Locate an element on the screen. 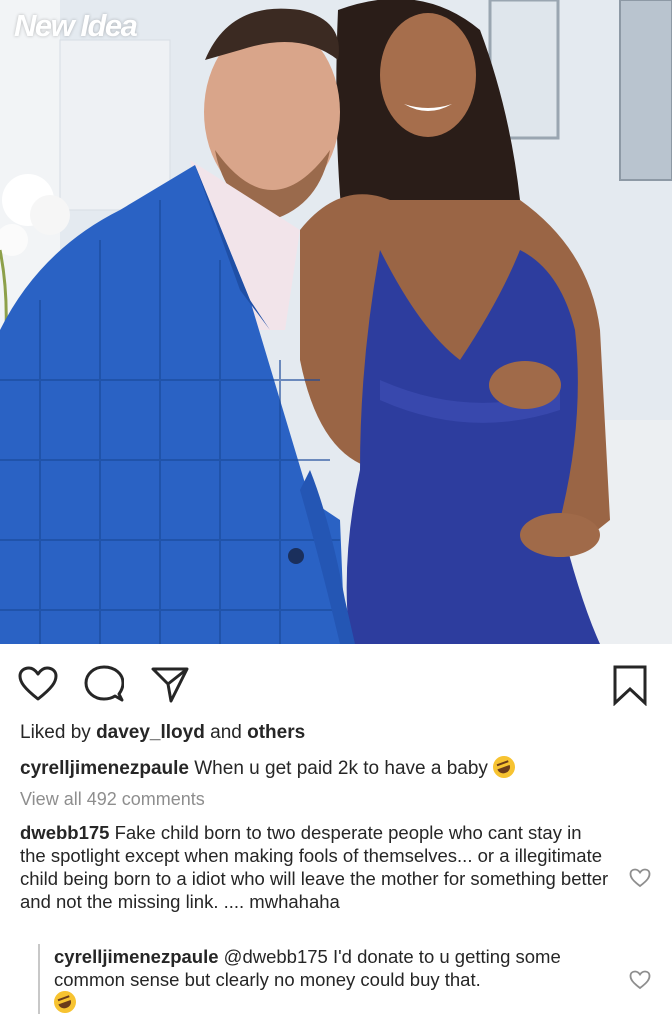 This screenshot has width=672, height=1023. comment-bubble-icon is located at coordinates (104, 684).